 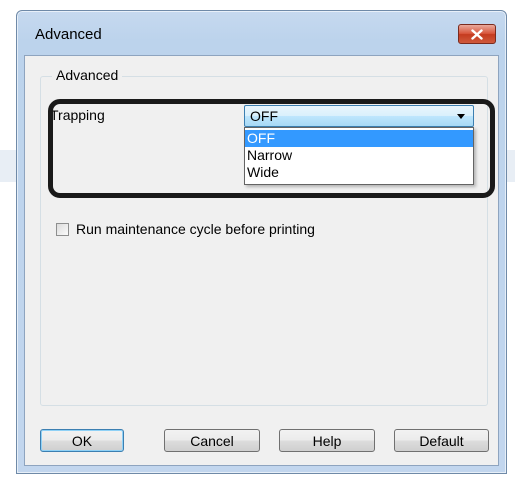 What do you see at coordinates (264, 116) in the screenshot?
I see `trapping-selected-value: OFF` at bounding box center [264, 116].